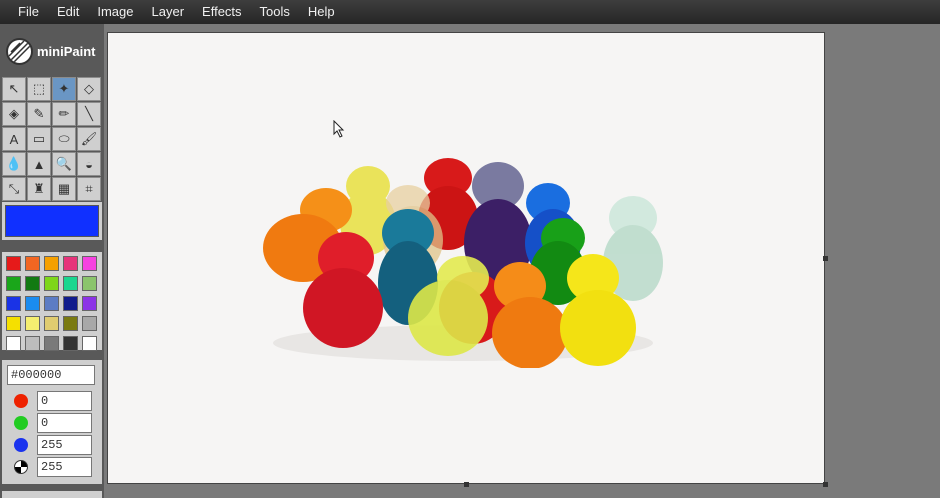 Image resolution: width=940 pixels, height=498 pixels. I want to click on menu-help: Help, so click(321, 12).